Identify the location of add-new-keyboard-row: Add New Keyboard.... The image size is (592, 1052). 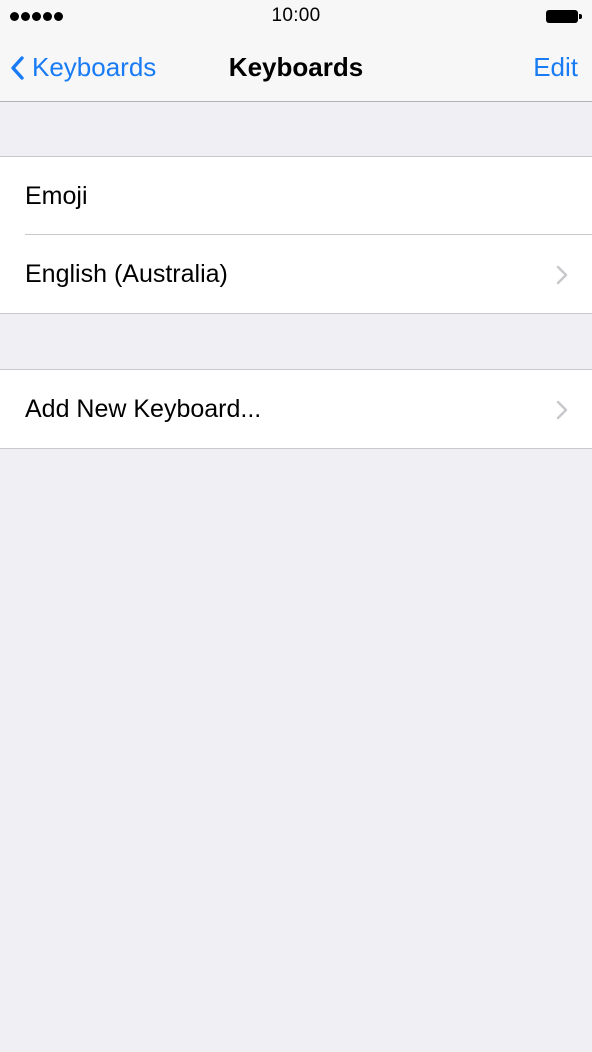
(296, 409).